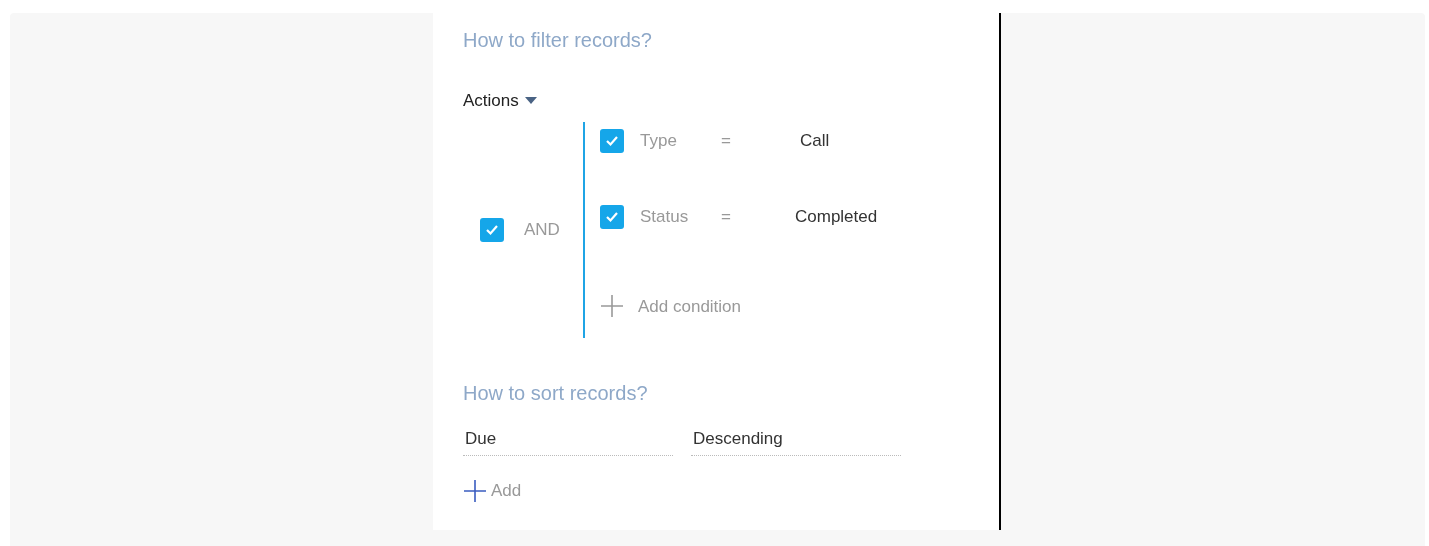 This screenshot has height=546, width=1429. What do you see at coordinates (815, 140) in the screenshot?
I see `condition-value: Call` at bounding box center [815, 140].